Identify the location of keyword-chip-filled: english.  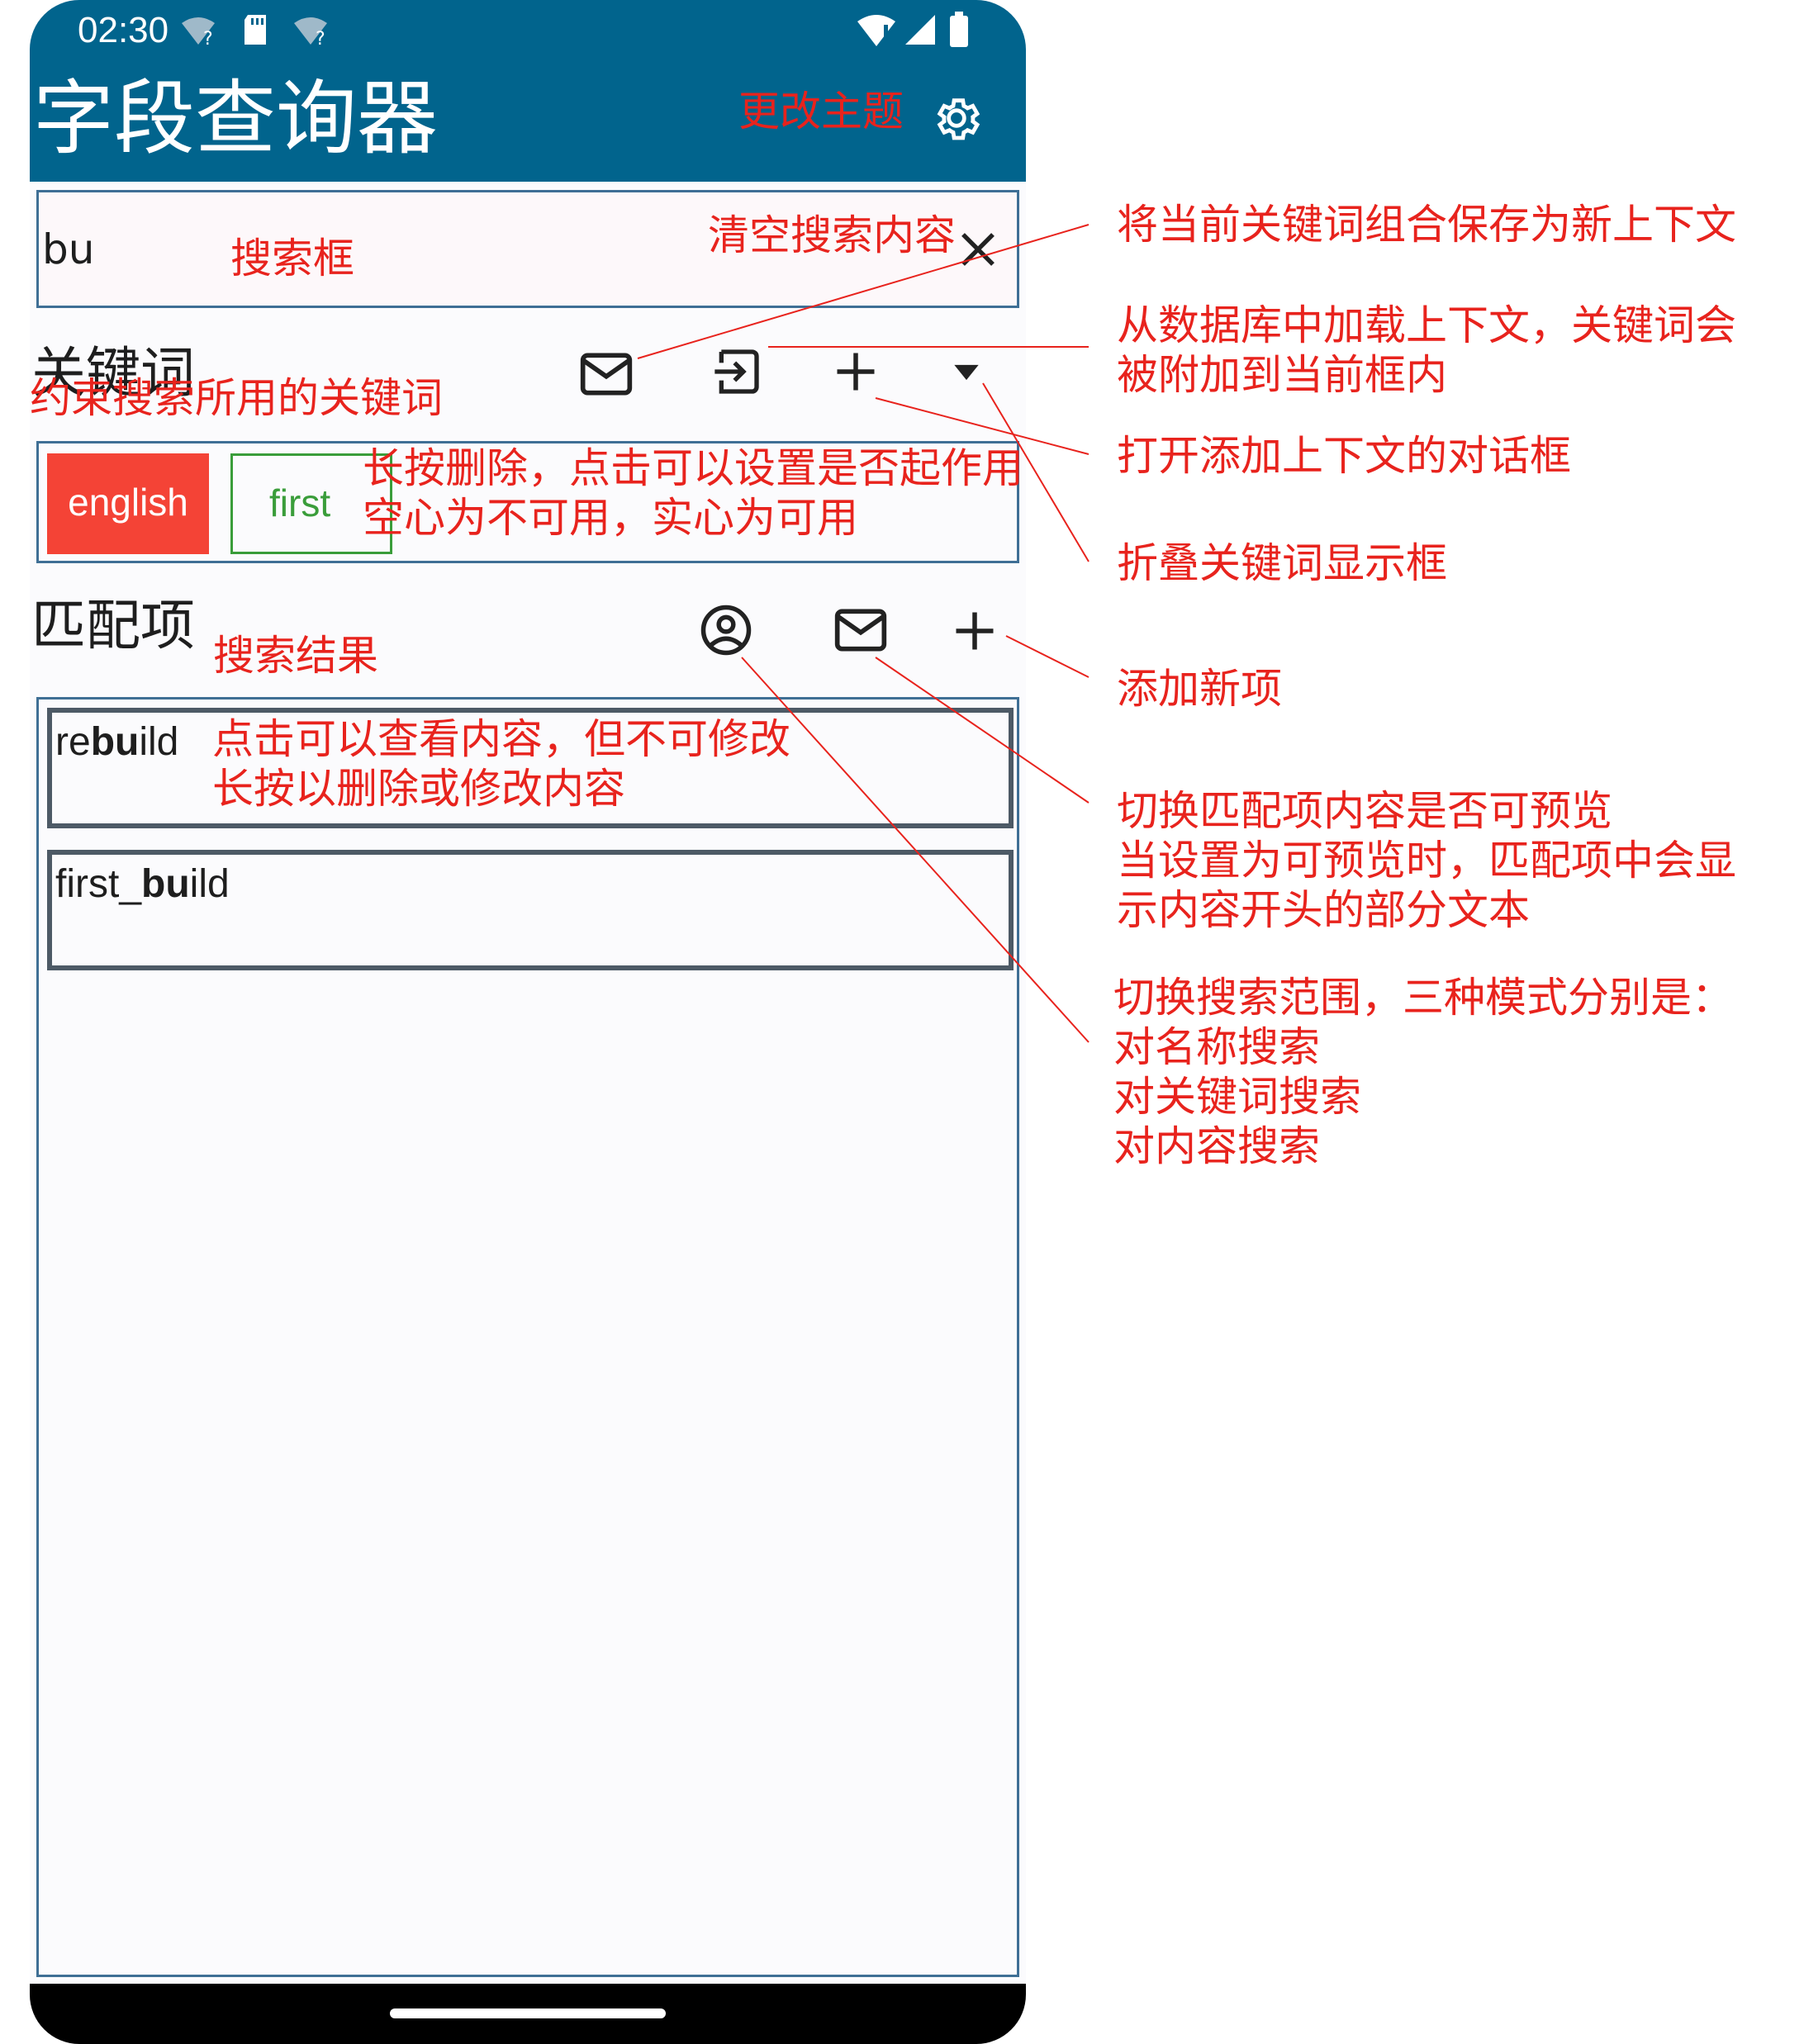
(128, 504).